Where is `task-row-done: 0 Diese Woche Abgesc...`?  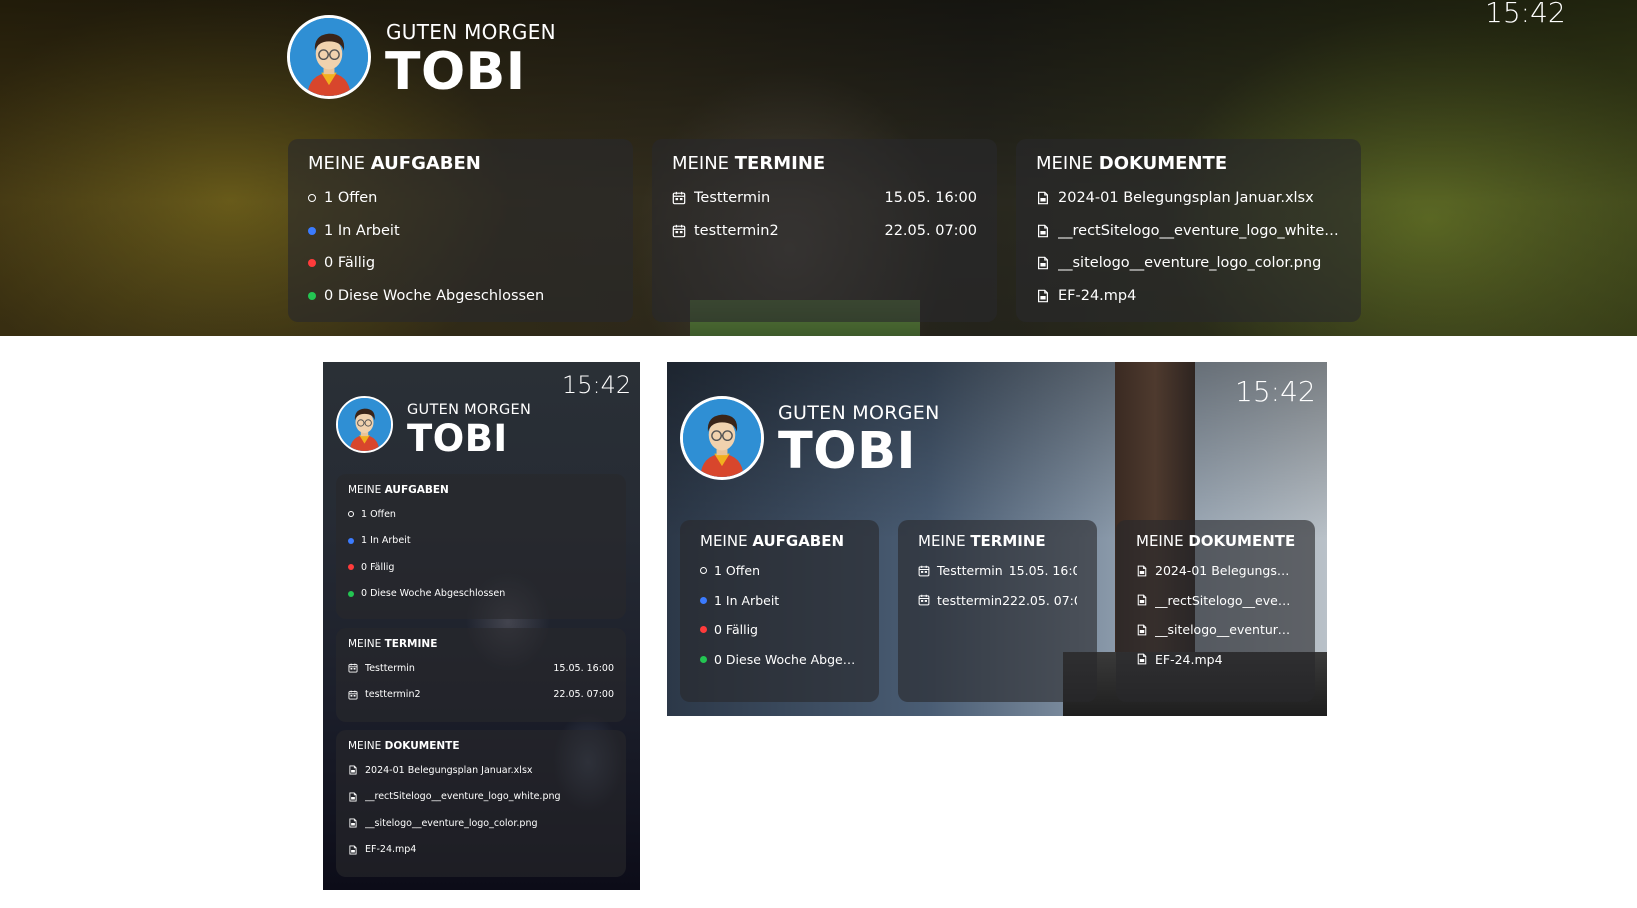 task-row-done: 0 Diese Woche Abgesc... is located at coordinates (779, 660).